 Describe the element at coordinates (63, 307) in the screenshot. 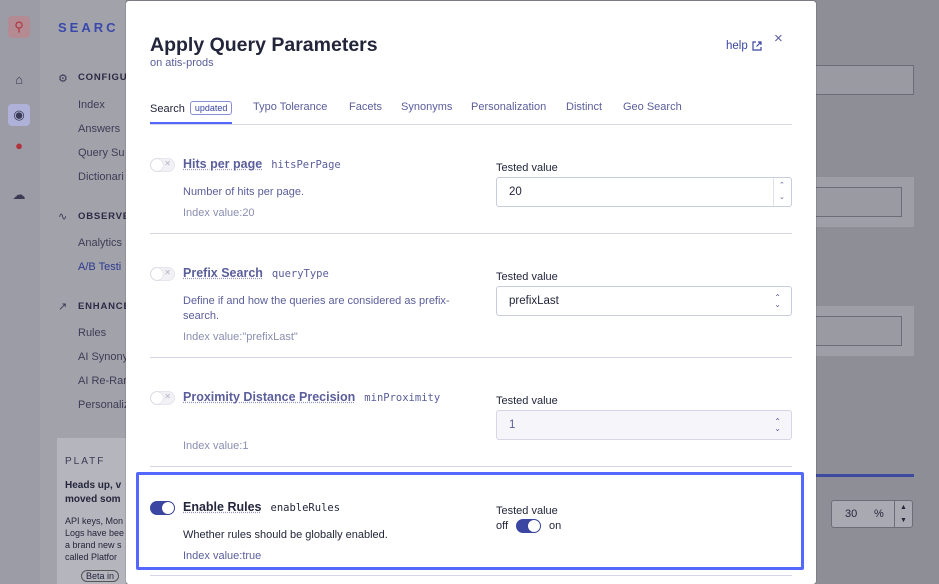

I see `trend-icon: ↗` at that location.